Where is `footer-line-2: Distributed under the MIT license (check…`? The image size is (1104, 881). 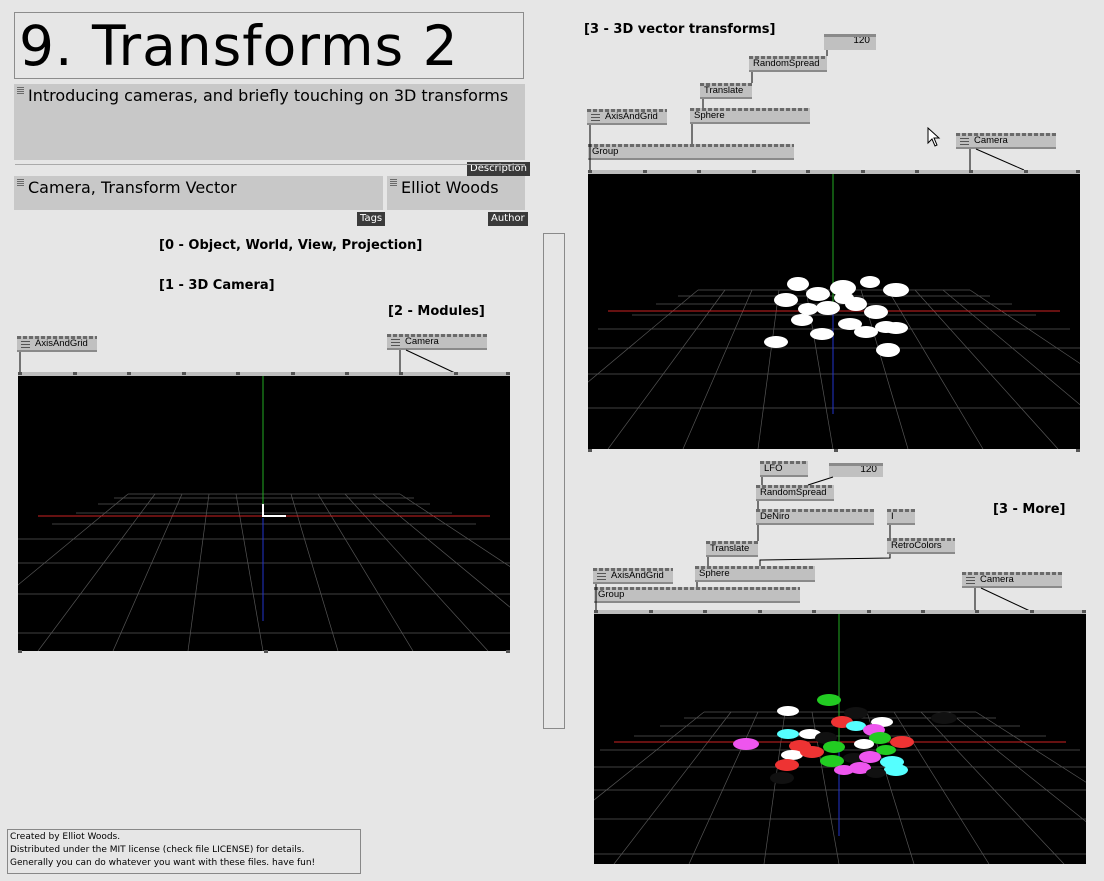 footer-line-2: Distributed under the MIT license (check… is located at coordinates (157, 850).